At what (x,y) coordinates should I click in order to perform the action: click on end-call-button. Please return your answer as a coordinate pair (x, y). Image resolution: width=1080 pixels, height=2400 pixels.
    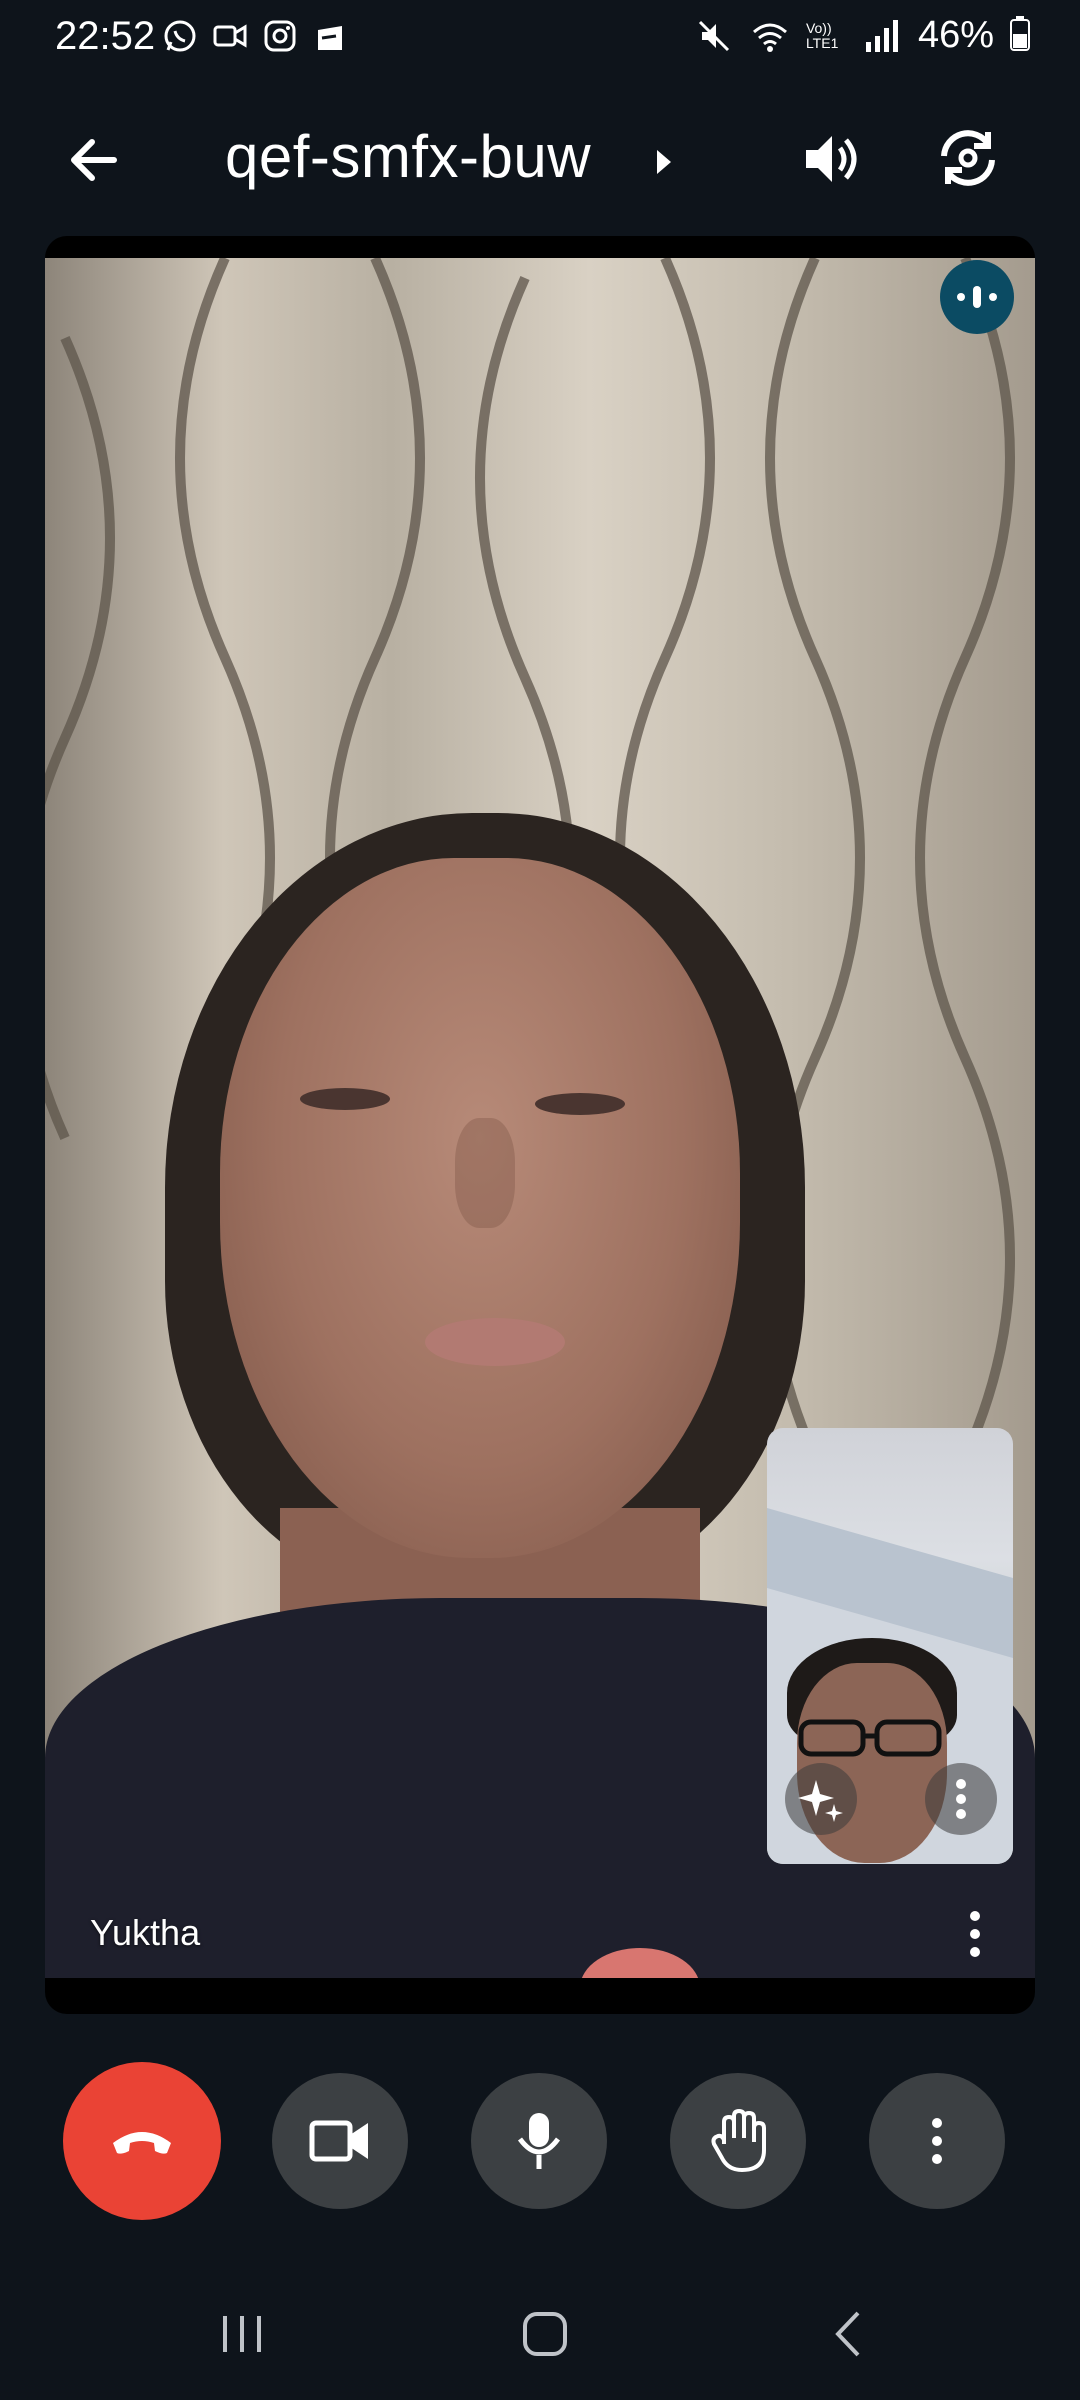
    Looking at the image, I should click on (142, 2141).